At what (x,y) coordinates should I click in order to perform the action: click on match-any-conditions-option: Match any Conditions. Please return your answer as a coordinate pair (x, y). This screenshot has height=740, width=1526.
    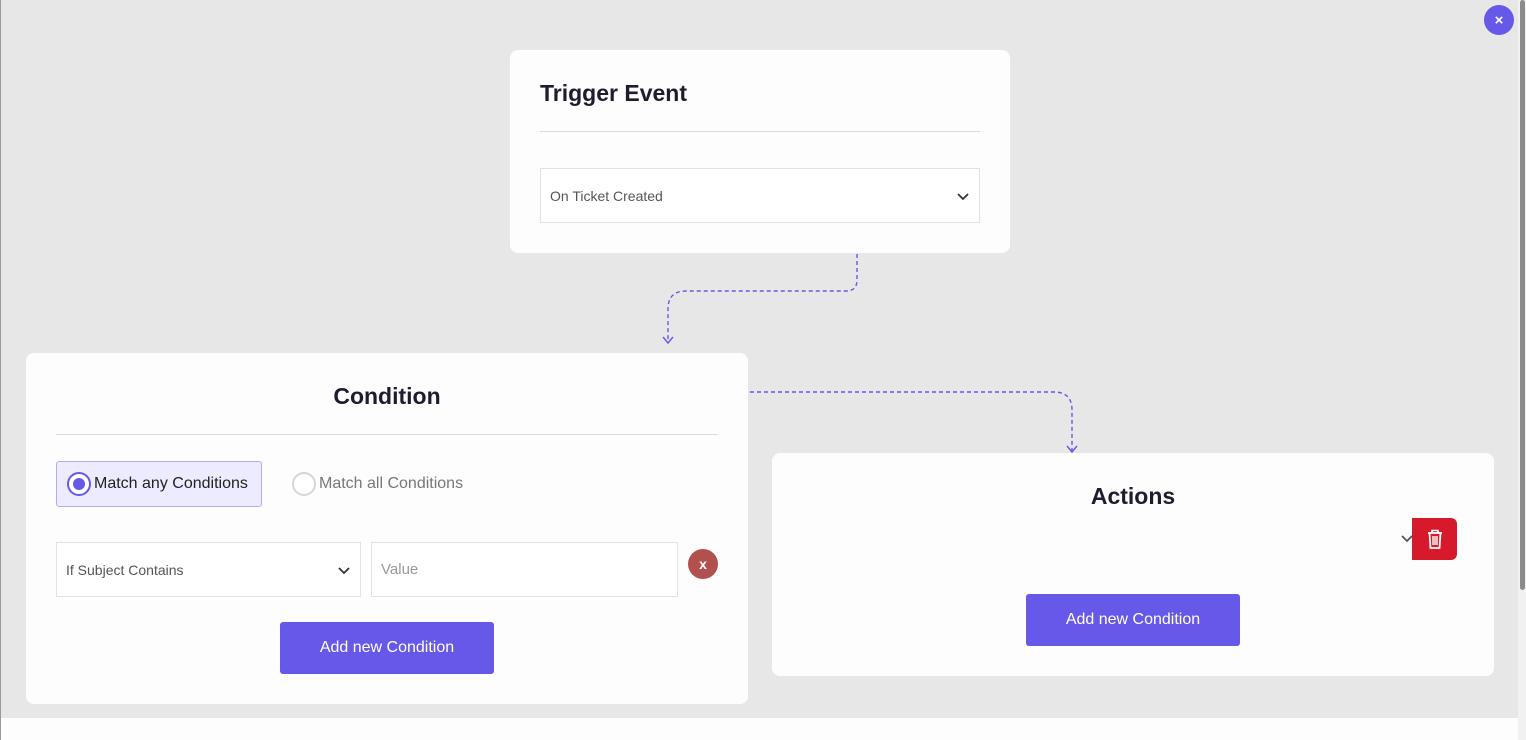
    Looking at the image, I should click on (159, 484).